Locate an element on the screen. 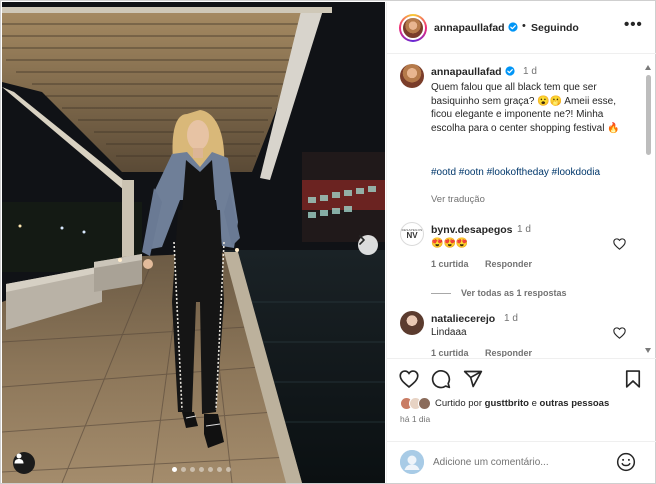 The height and width of the screenshot is (484, 656). comment-avatar: DESAPEGOS NV is located at coordinates (412, 234).